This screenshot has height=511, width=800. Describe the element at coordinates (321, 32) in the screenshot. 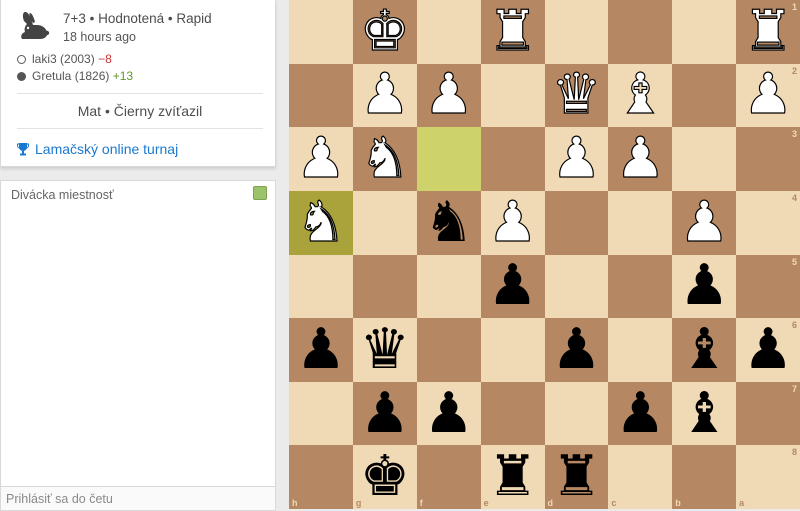

I see `square-h1` at that location.